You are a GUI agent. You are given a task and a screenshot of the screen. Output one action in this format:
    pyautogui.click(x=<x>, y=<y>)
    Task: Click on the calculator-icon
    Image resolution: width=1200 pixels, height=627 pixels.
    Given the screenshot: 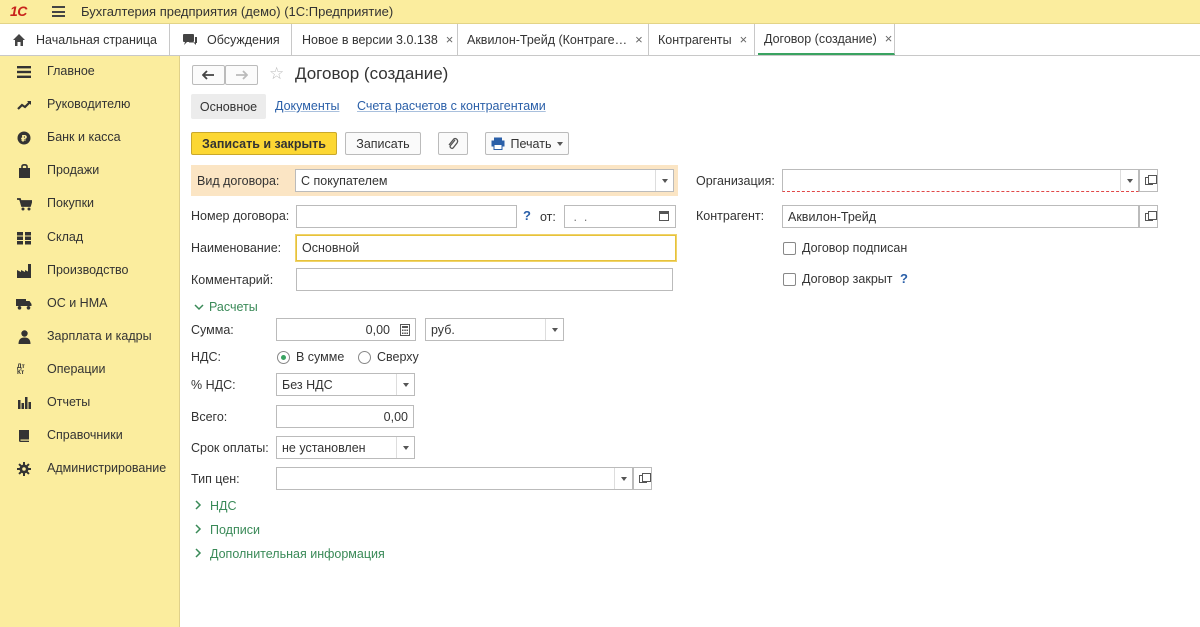 What is the action you would take?
    pyautogui.click(x=405, y=330)
    